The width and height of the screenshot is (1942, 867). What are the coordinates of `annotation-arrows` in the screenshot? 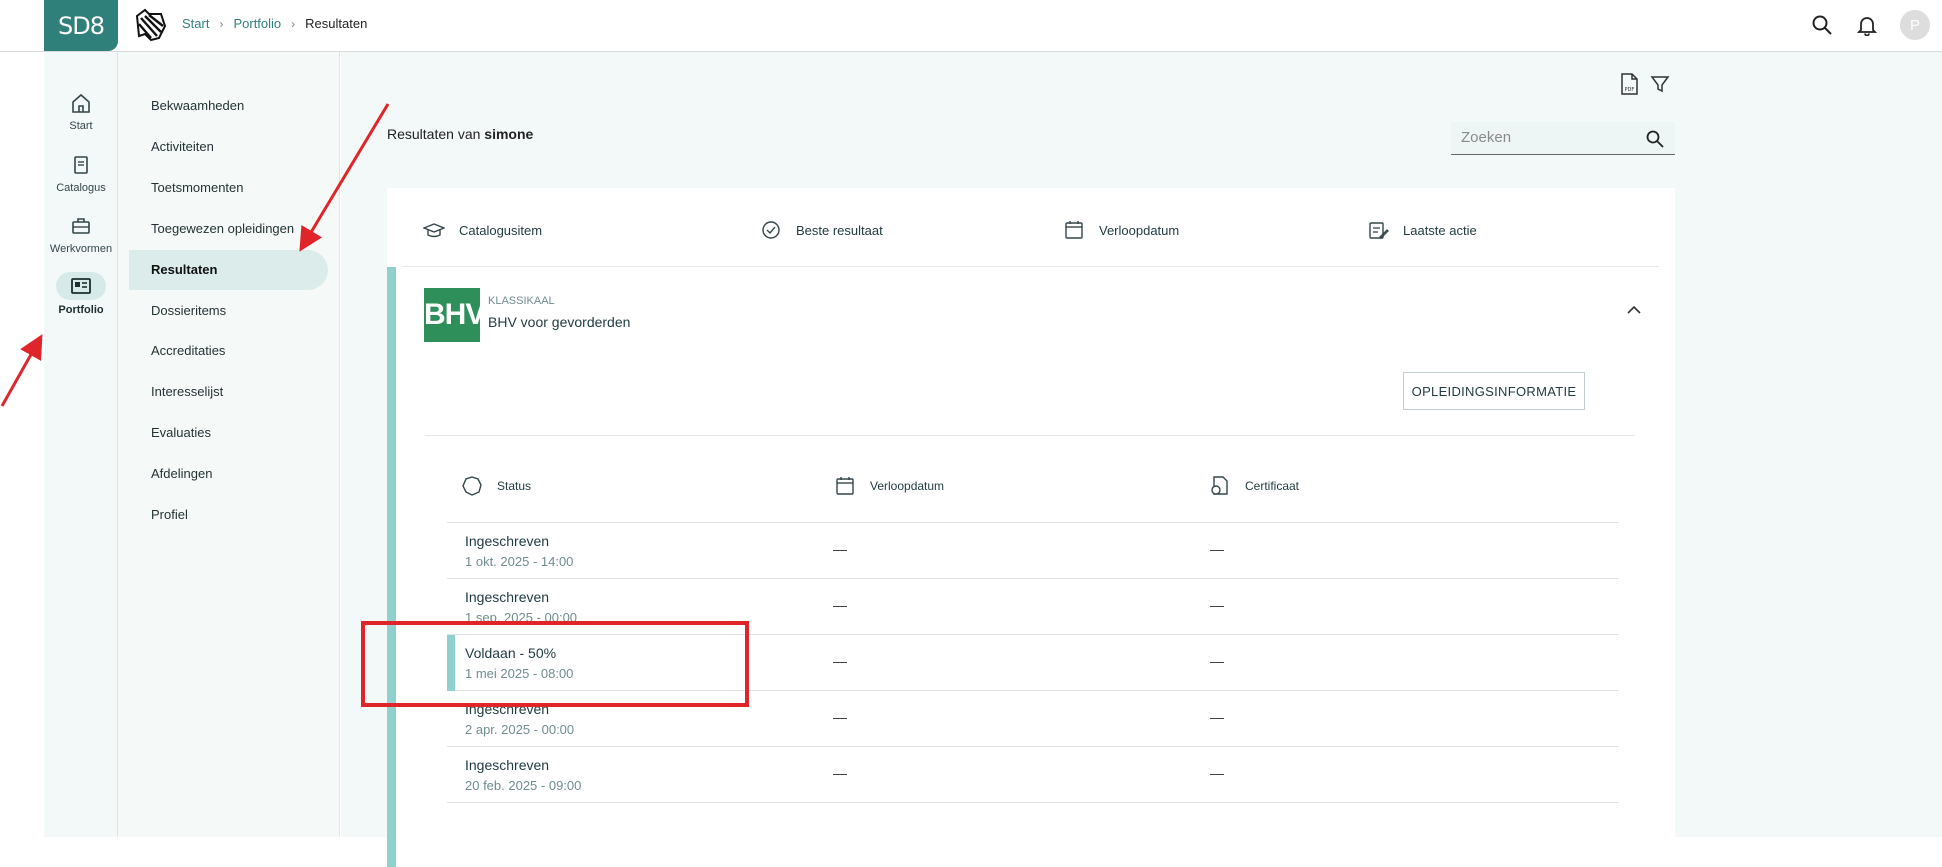 It's located at (195, 255).